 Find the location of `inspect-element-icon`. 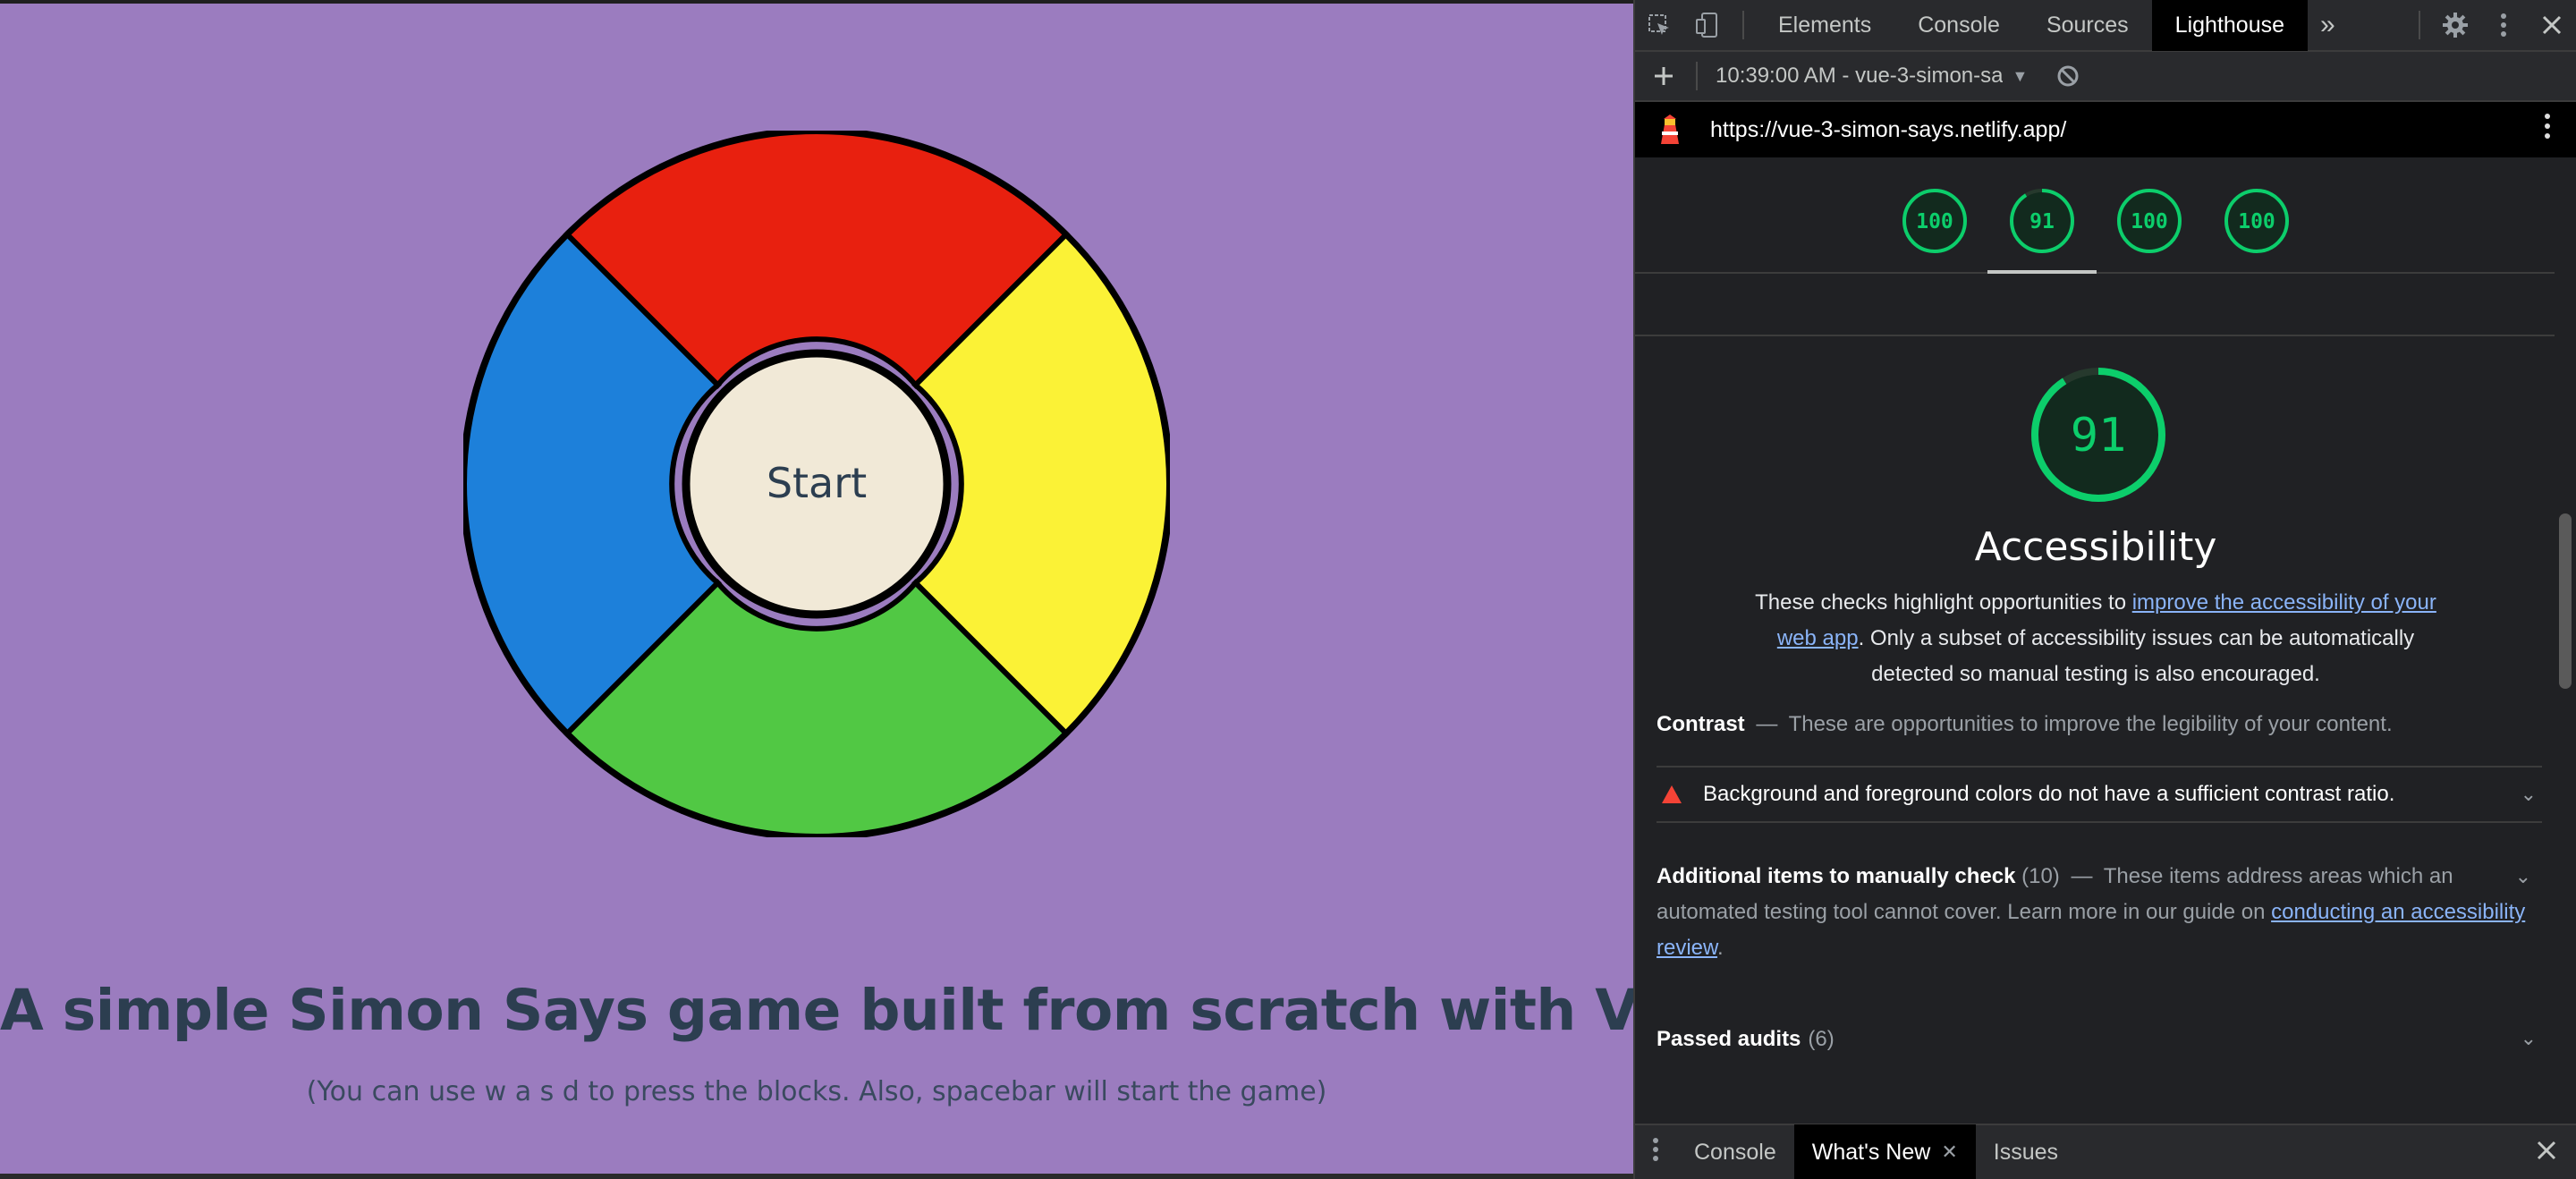

inspect-element-icon is located at coordinates (1659, 26).